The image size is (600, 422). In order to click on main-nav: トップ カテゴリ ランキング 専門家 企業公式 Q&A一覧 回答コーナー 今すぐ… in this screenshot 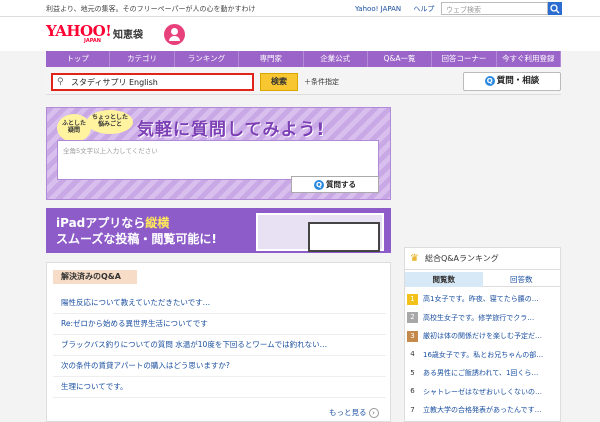, I will do `click(303, 59)`.